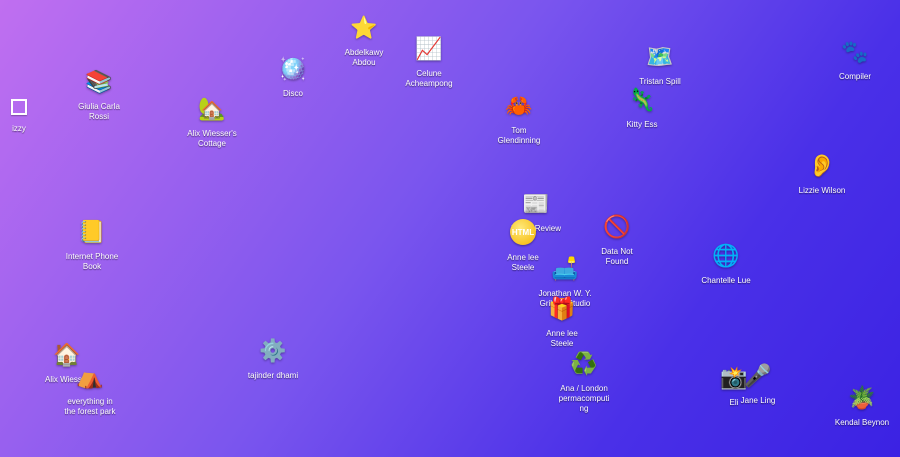 The height and width of the screenshot is (457, 900). I want to click on desktop-icon-compiler: 🐾 Compiler, so click(852, 61).